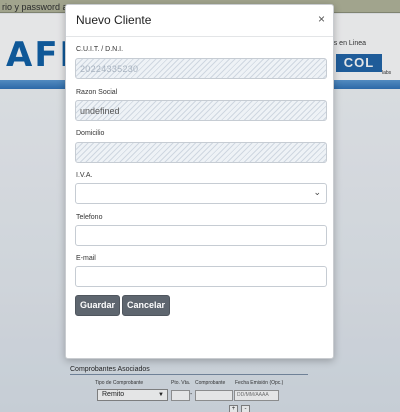 The image size is (400, 412). Describe the element at coordinates (201, 235) in the screenshot. I see `telefono-input` at that location.